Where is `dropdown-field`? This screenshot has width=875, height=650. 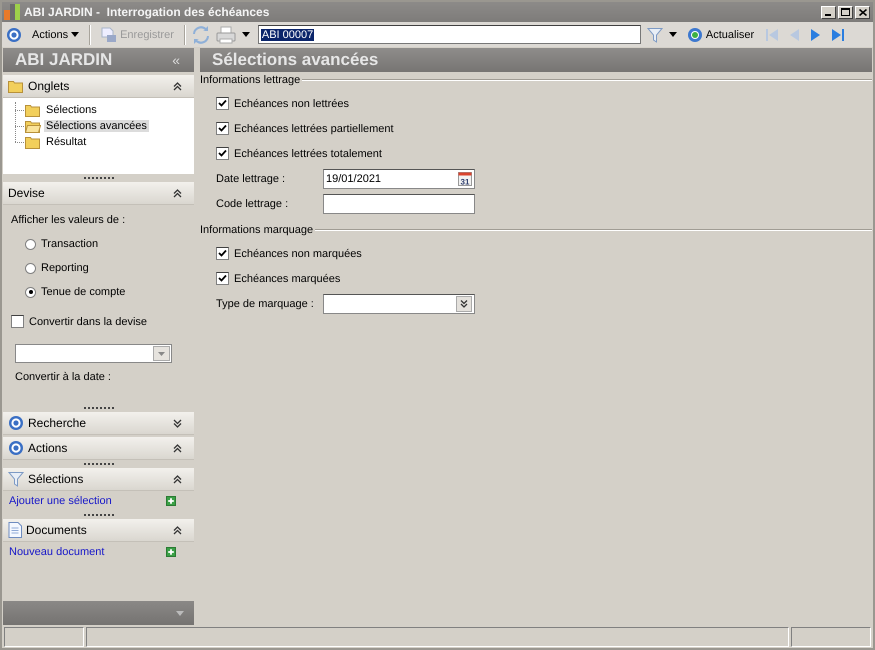
dropdown-field is located at coordinates (399, 304).